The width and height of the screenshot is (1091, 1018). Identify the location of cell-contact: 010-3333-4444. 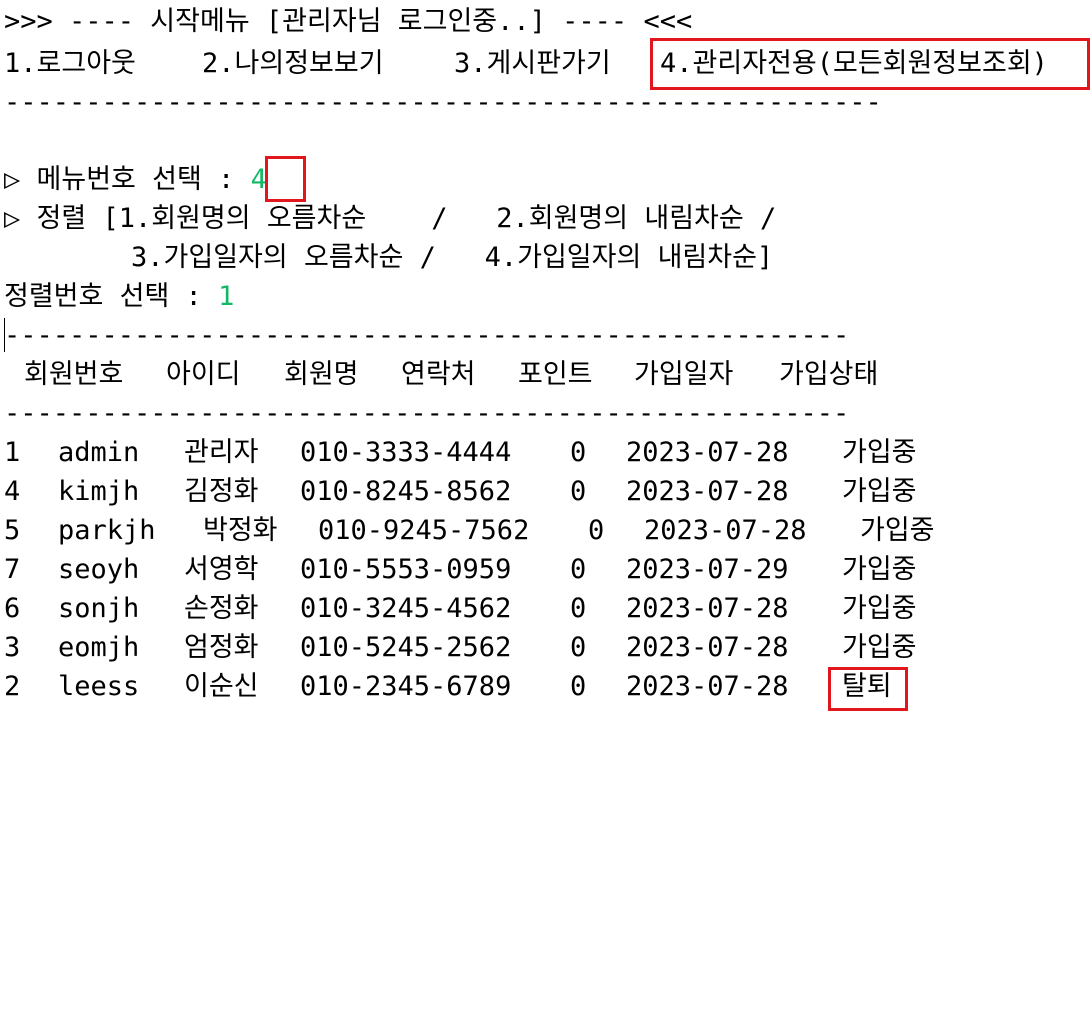
(406, 452).